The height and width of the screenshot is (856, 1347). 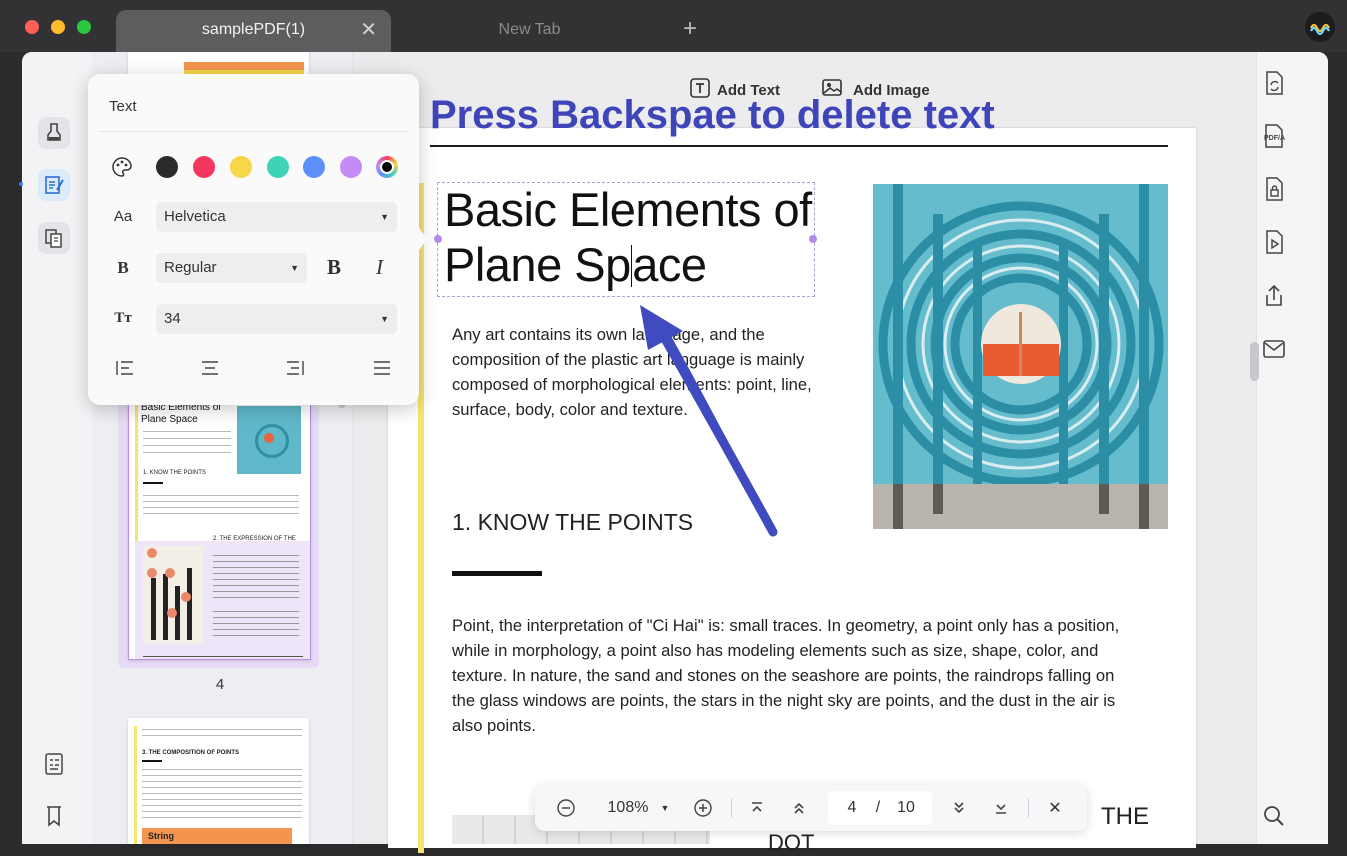 What do you see at coordinates (84, 27) in the screenshot?
I see `zoom-window-button` at bounding box center [84, 27].